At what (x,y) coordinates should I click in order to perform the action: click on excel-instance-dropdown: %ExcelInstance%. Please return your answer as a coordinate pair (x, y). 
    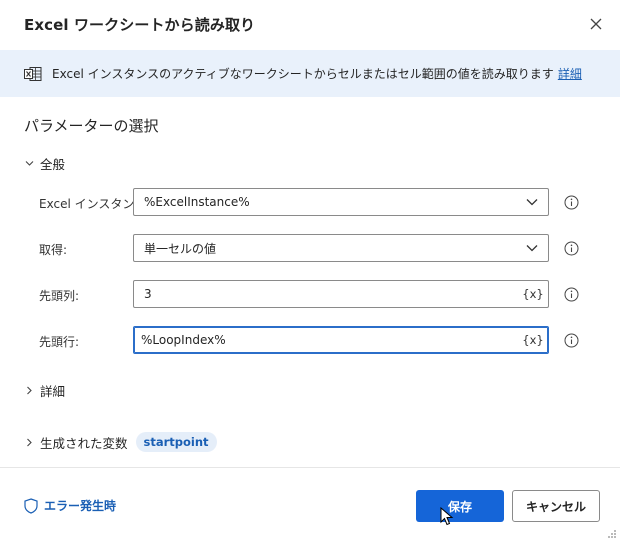
    Looking at the image, I should click on (341, 202).